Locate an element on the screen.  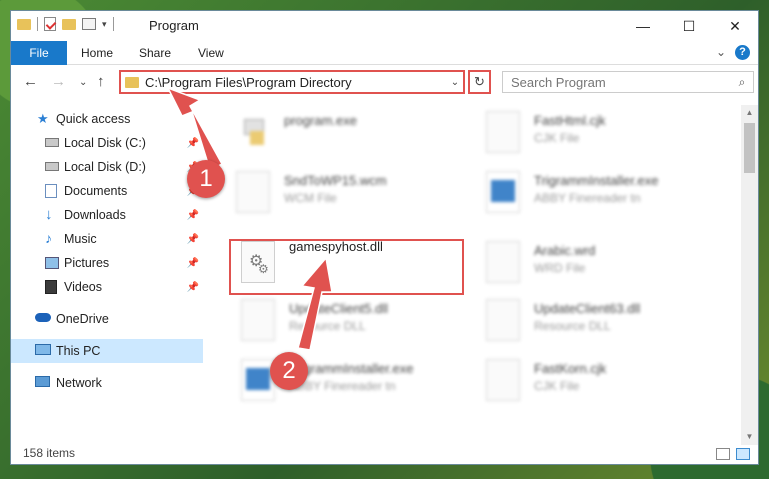
list-item: program.exe is located at coordinates (356, 133).